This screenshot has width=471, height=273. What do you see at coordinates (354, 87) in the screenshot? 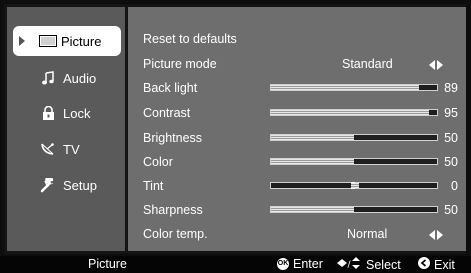
I see `back-light-slider` at bounding box center [354, 87].